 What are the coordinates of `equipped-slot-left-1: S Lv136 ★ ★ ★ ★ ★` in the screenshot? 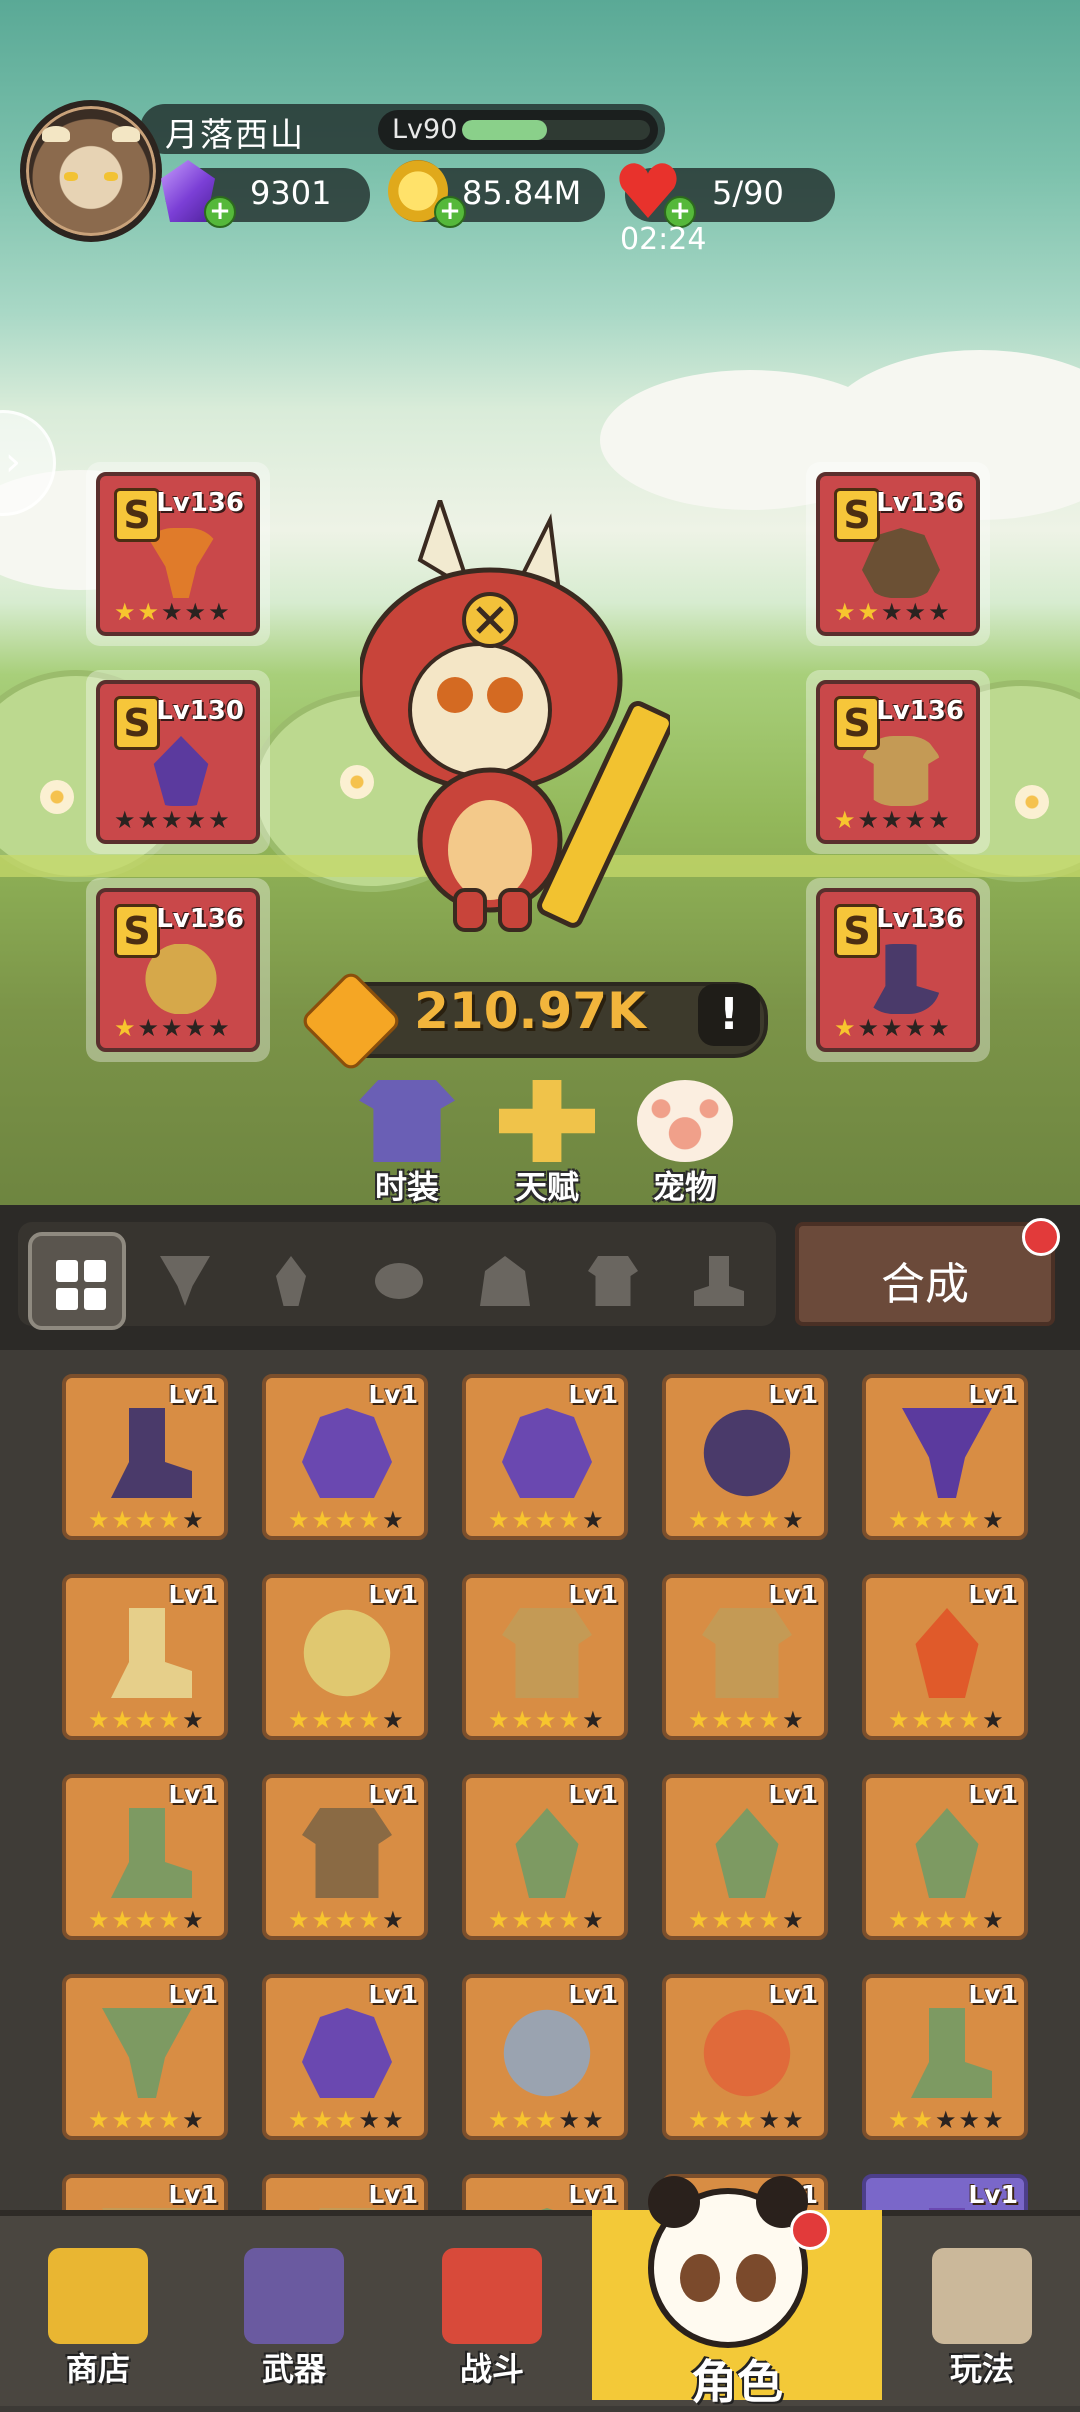 It's located at (178, 554).